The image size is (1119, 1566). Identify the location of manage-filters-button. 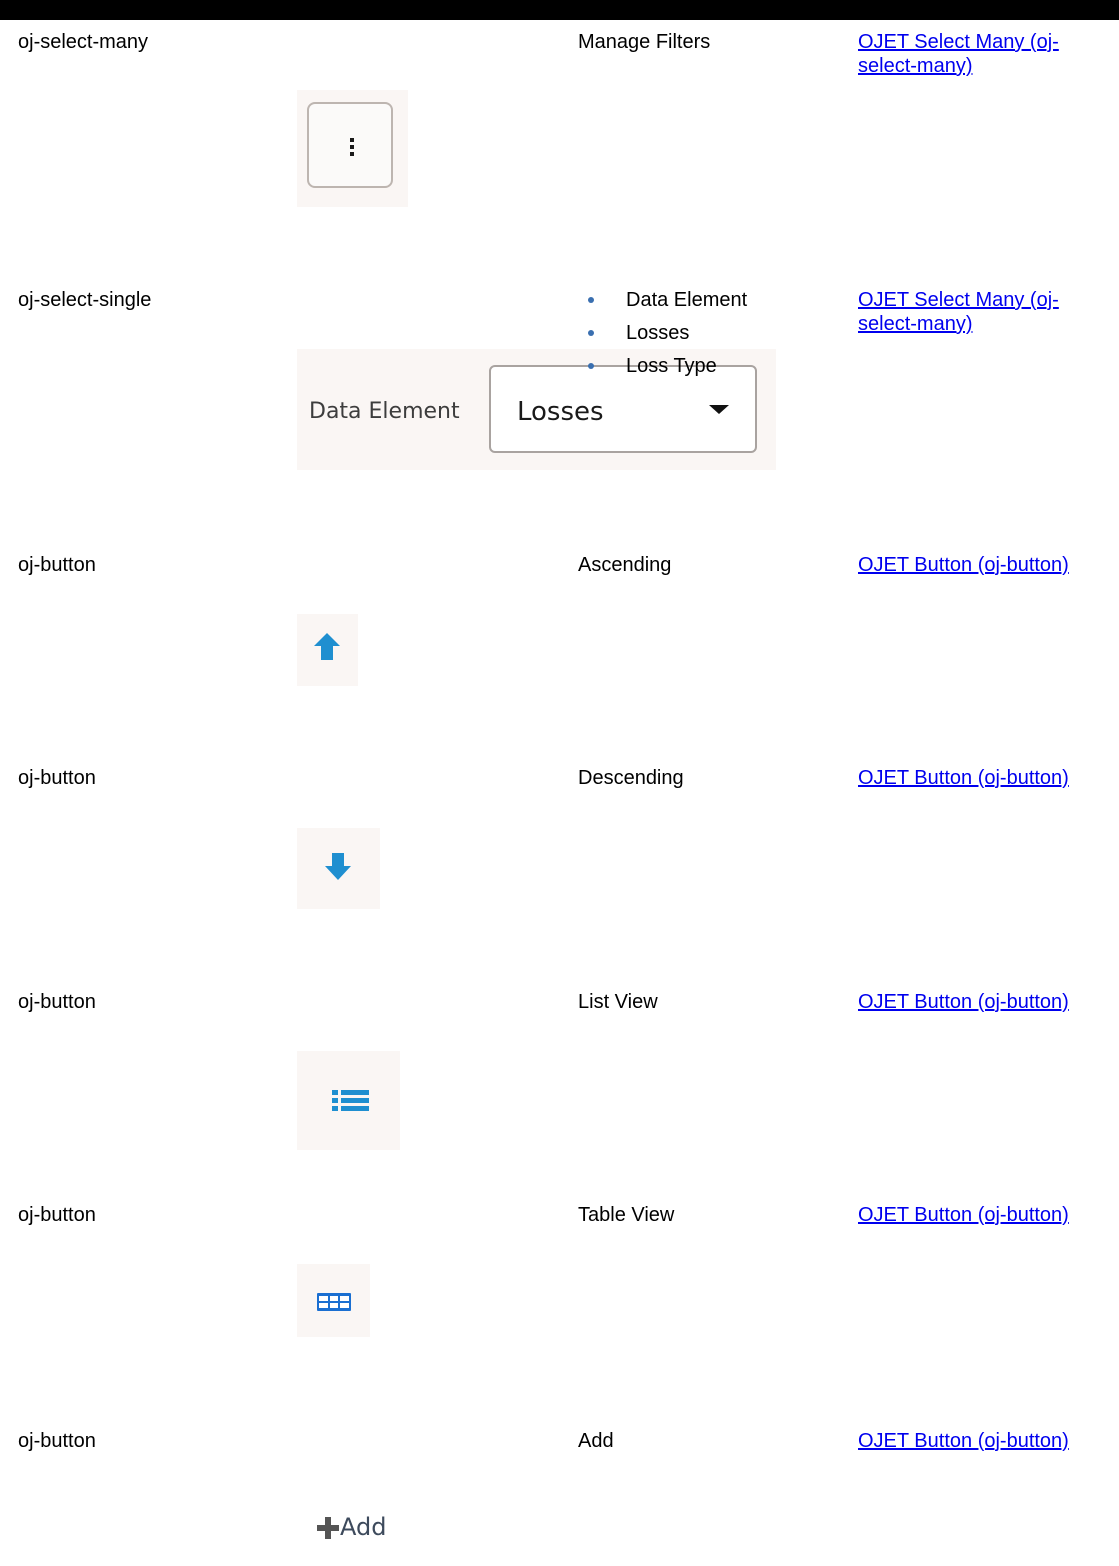
(350, 145).